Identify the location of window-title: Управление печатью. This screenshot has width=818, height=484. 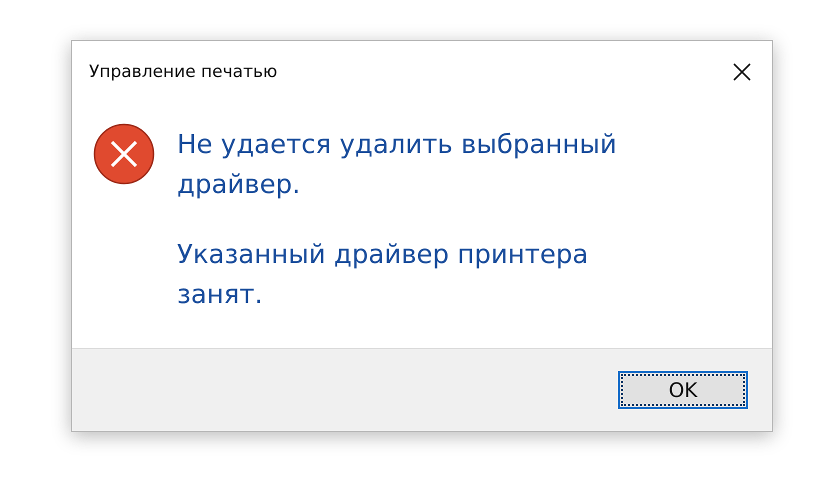
(183, 72).